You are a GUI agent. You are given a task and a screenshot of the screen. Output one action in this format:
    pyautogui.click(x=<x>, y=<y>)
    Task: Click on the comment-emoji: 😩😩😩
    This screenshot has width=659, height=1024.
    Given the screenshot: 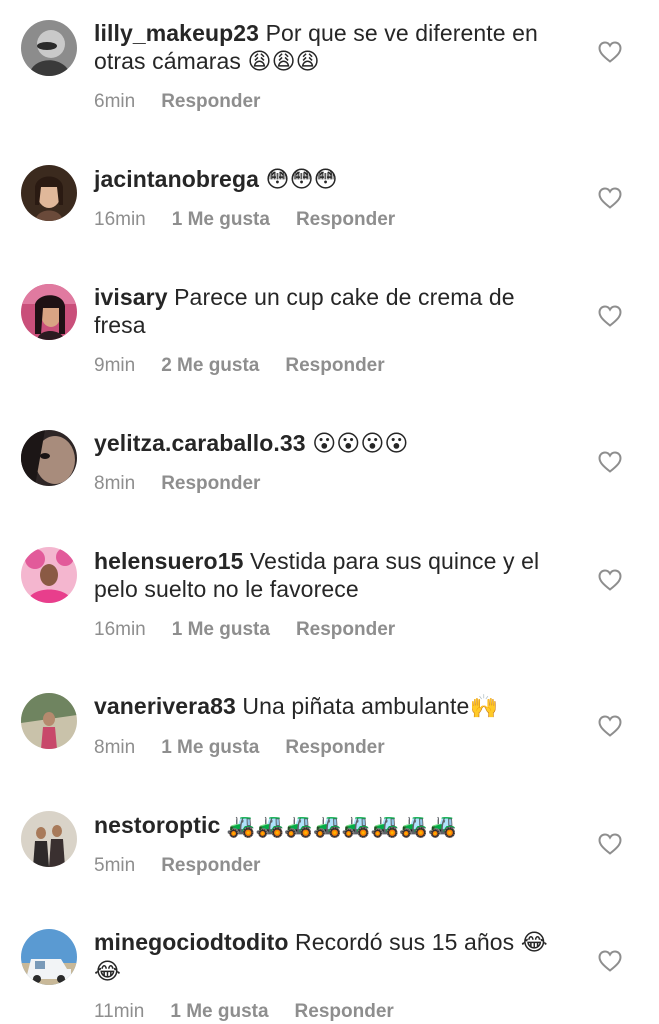 What is the action you would take?
    pyautogui.click(x=283, y=62)
    